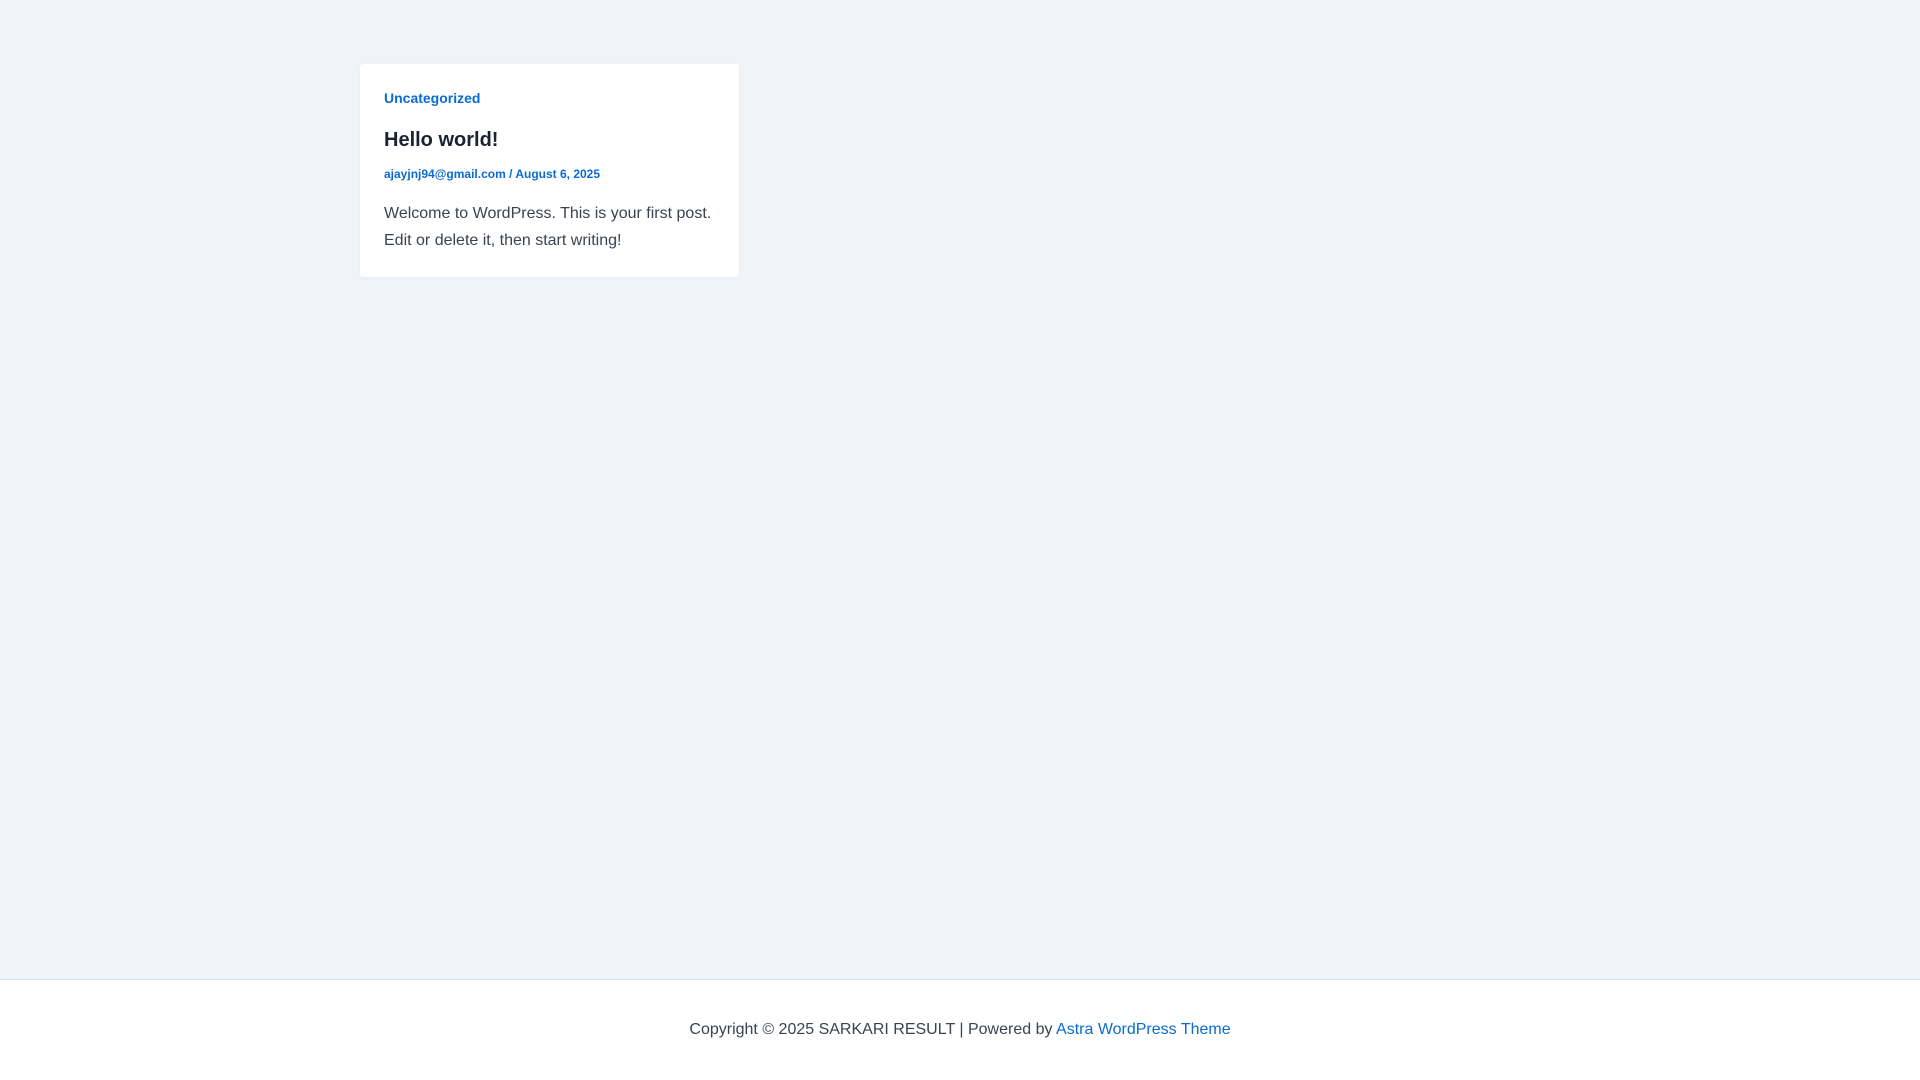  I want to click on post-title-link: Hello world!, so click(549, 140).